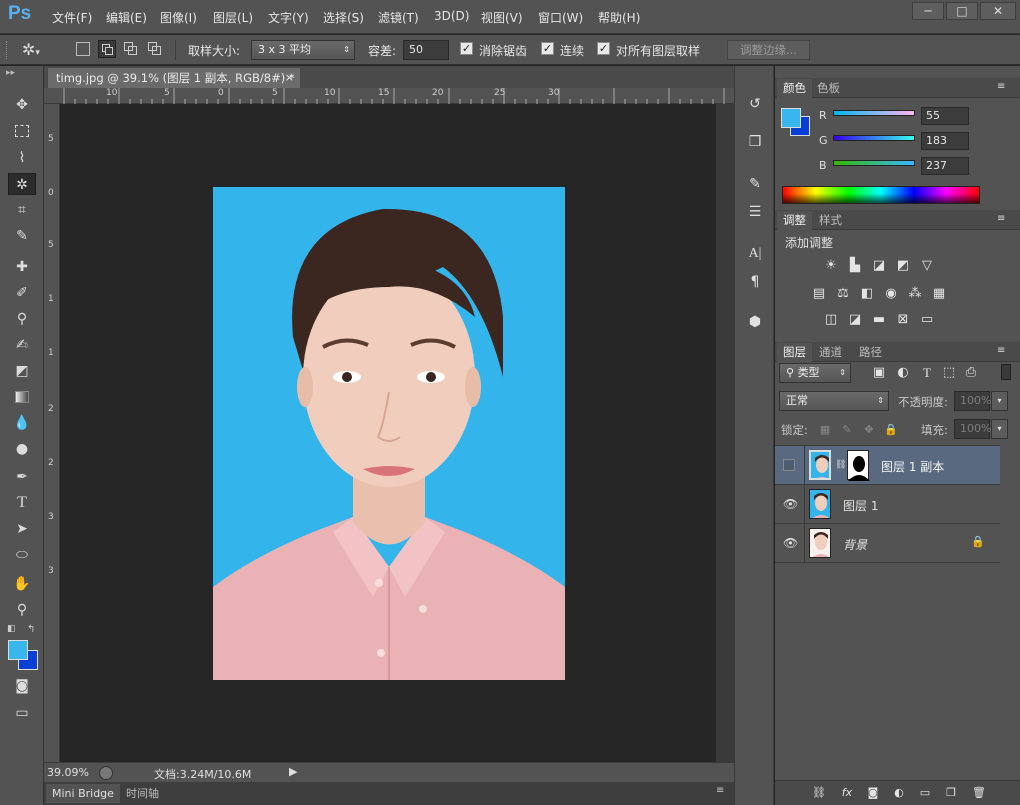 This screenshot has height=805, width=1020. What do you see at coordinates (289, 78) in the screenshot?
I see `close-tab-icon: ×` at bounding box center [289, 78].